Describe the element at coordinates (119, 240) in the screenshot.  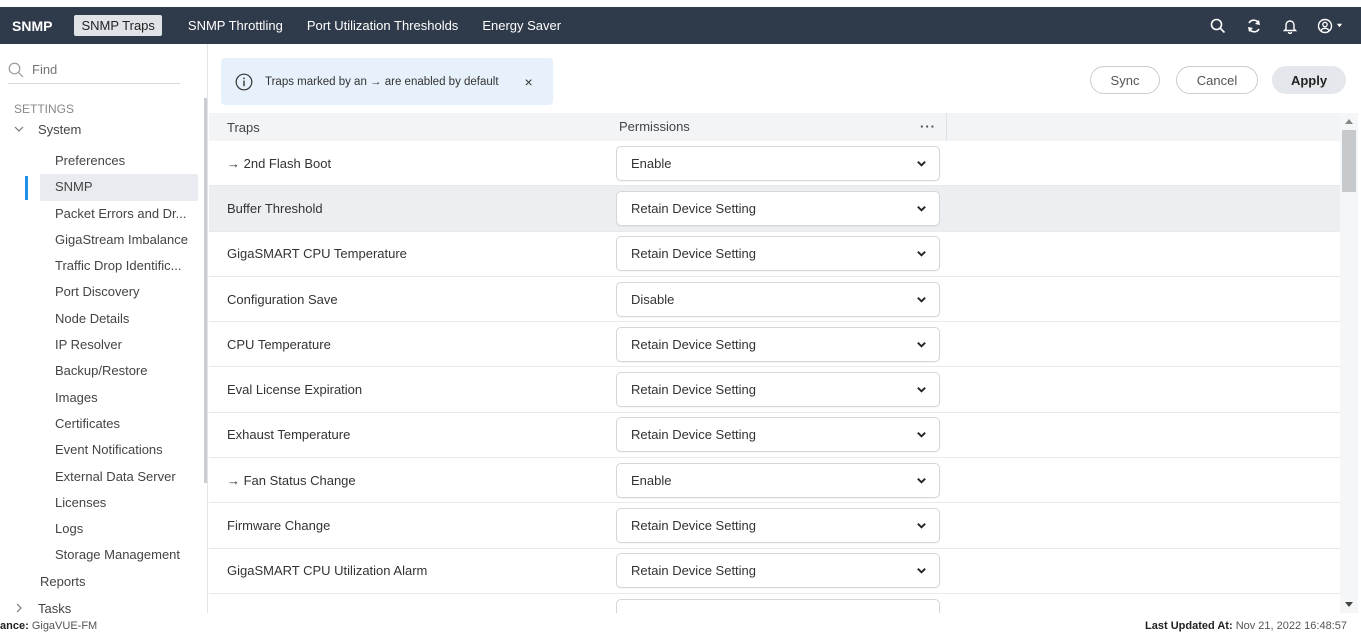
I see `sidebar-item-gigastream-imbalance: GigaStream Imbalance` at that location.